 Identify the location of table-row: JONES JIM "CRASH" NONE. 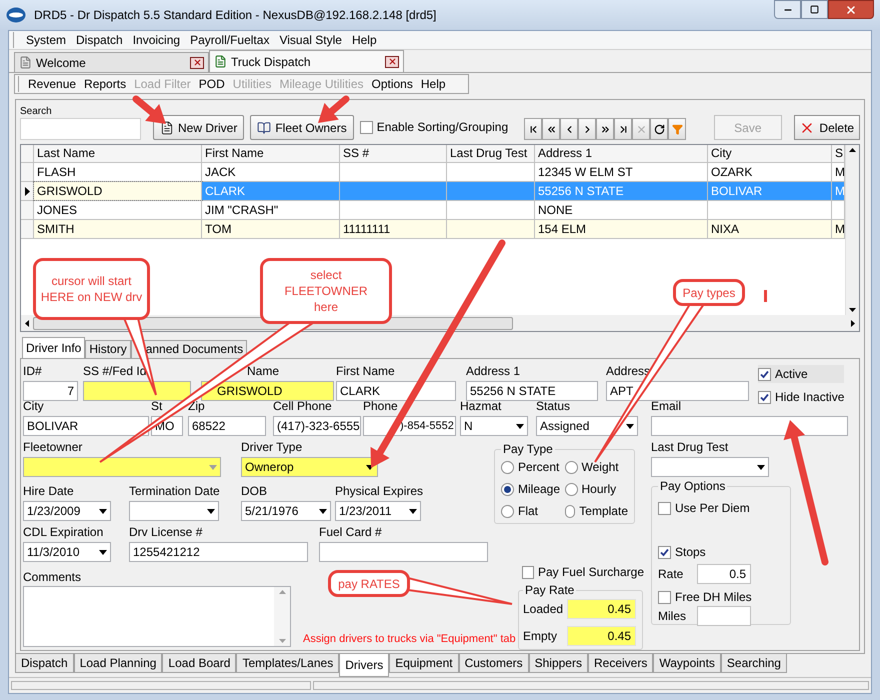
(433, 210).